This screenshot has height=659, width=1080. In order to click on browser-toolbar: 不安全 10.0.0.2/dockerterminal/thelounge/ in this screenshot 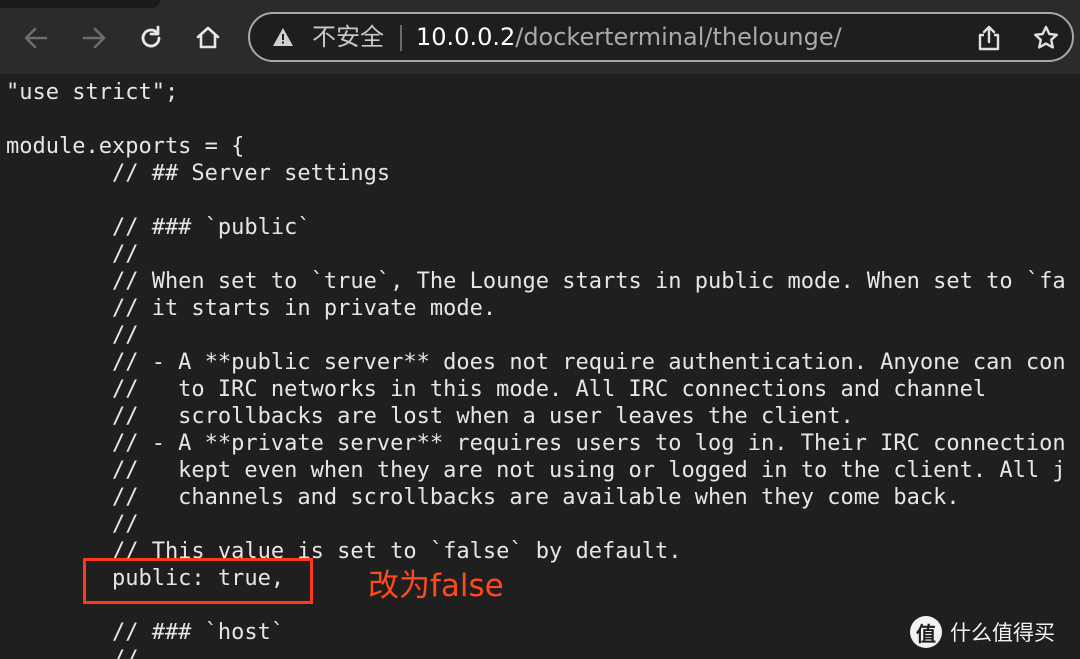, I will do `click(540, 37)`.